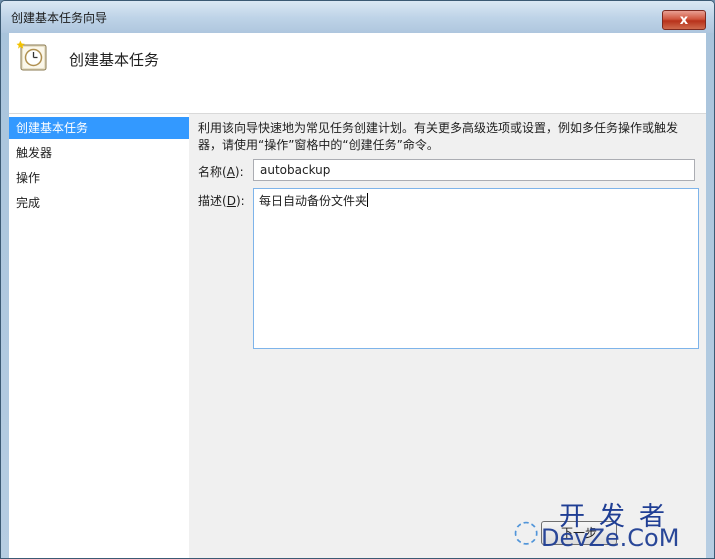  Describe the element at coordinates (526, 531) in the screenshot. I see `watermark-logo-icon: ◌` at that location.